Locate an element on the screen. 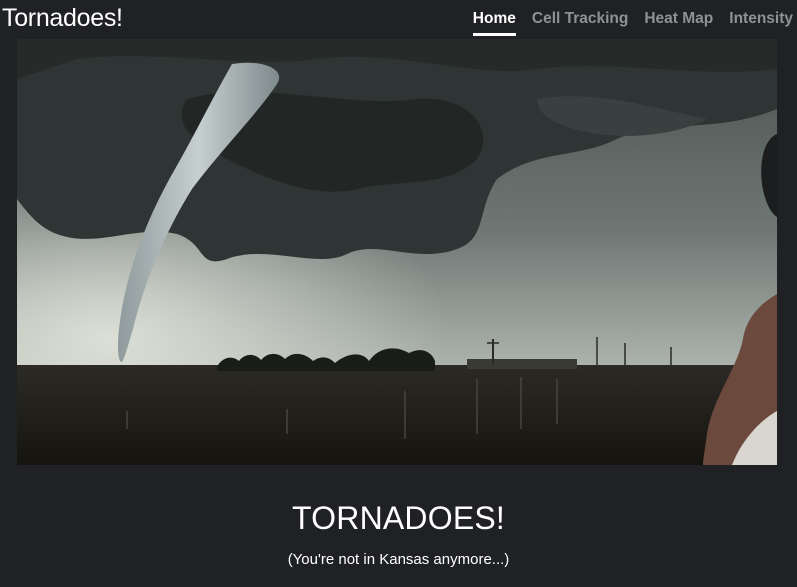  page-subtitle: (You're not in Kansas anymore...) is located at coordinates (398, 559).